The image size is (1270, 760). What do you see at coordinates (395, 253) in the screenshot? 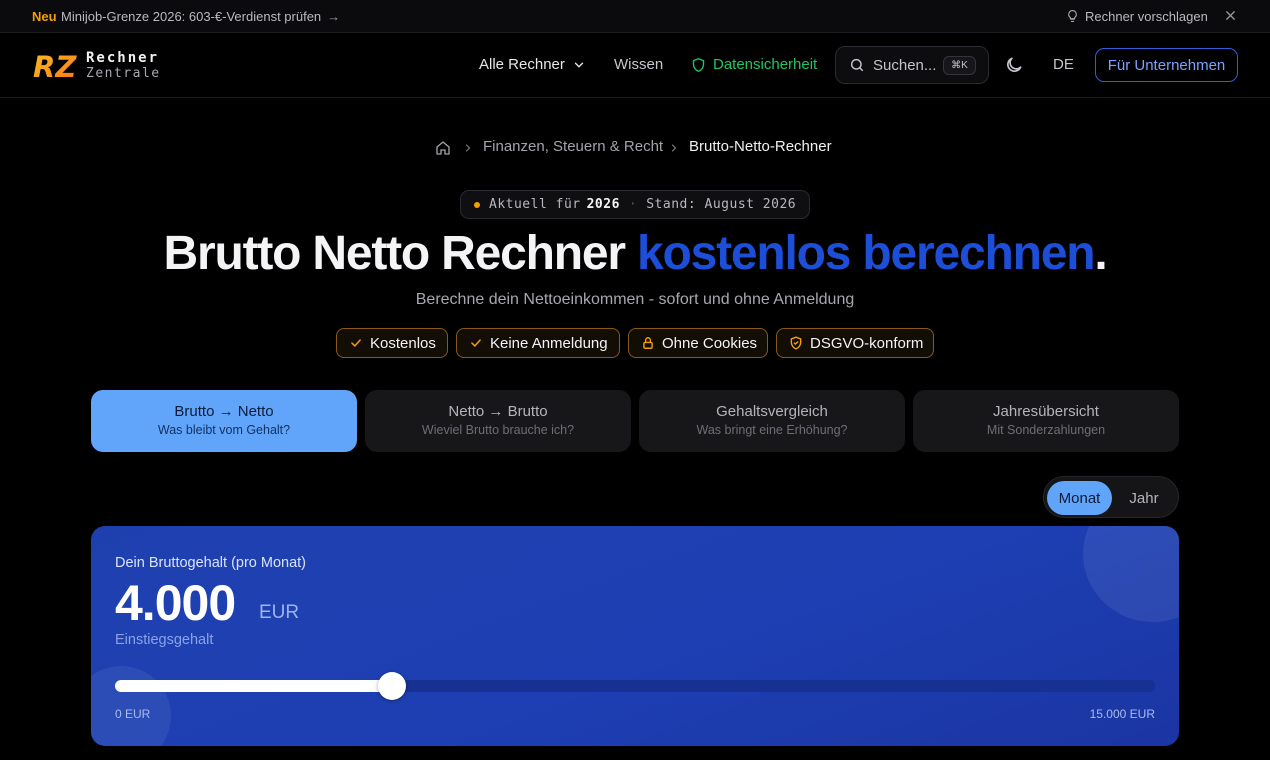
I see `title-main: Brutto Netto Rechner` at bounding box center [395, 253].